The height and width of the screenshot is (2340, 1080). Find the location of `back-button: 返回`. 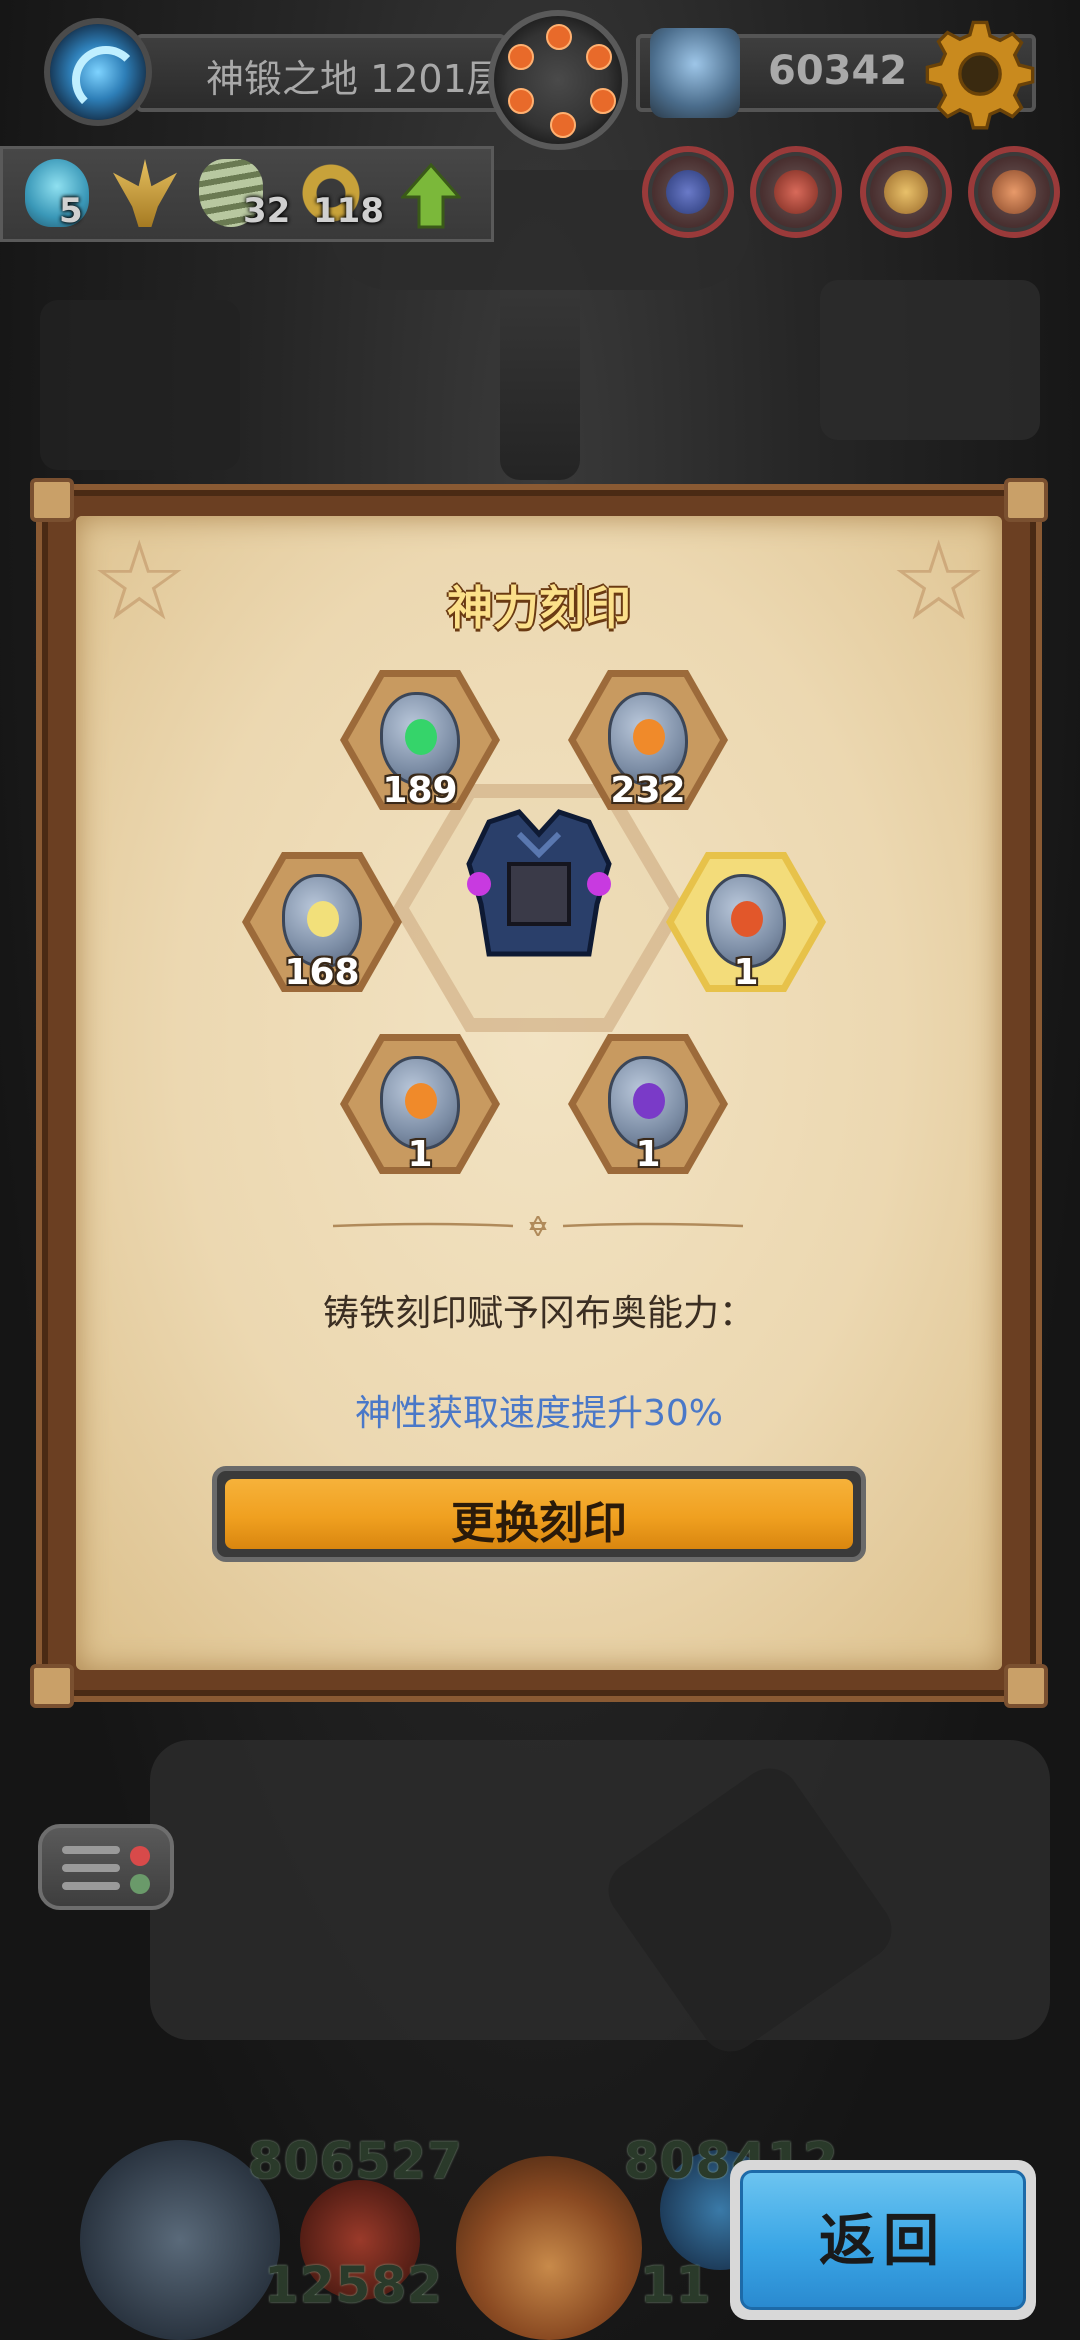

back-button: 返回 is located at coordinates (883, 2240).